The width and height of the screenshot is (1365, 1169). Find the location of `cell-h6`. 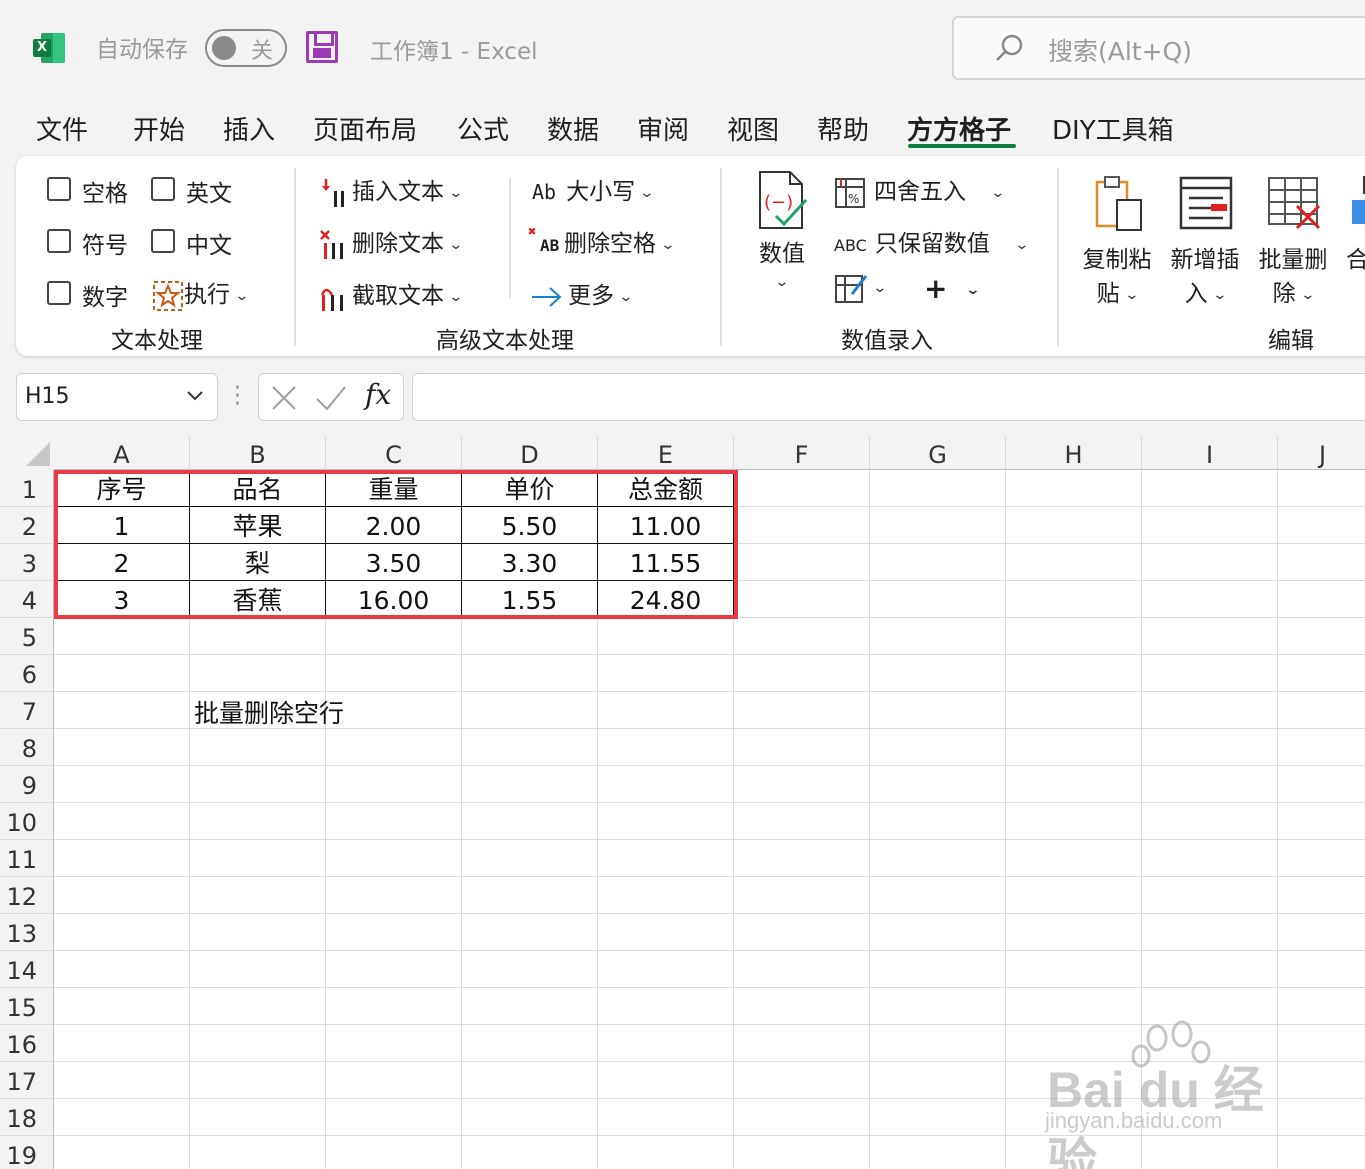

cell-h6 is located at coordinates (1074, 673).